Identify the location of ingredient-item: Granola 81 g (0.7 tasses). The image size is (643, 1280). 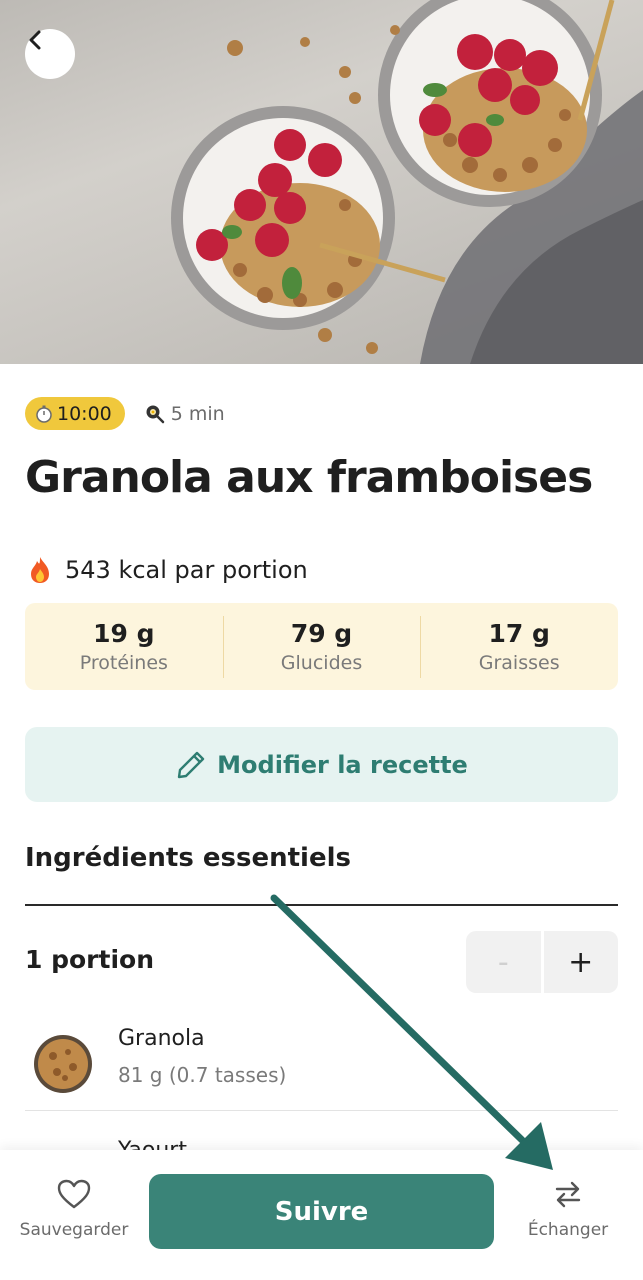
(321, 1070).